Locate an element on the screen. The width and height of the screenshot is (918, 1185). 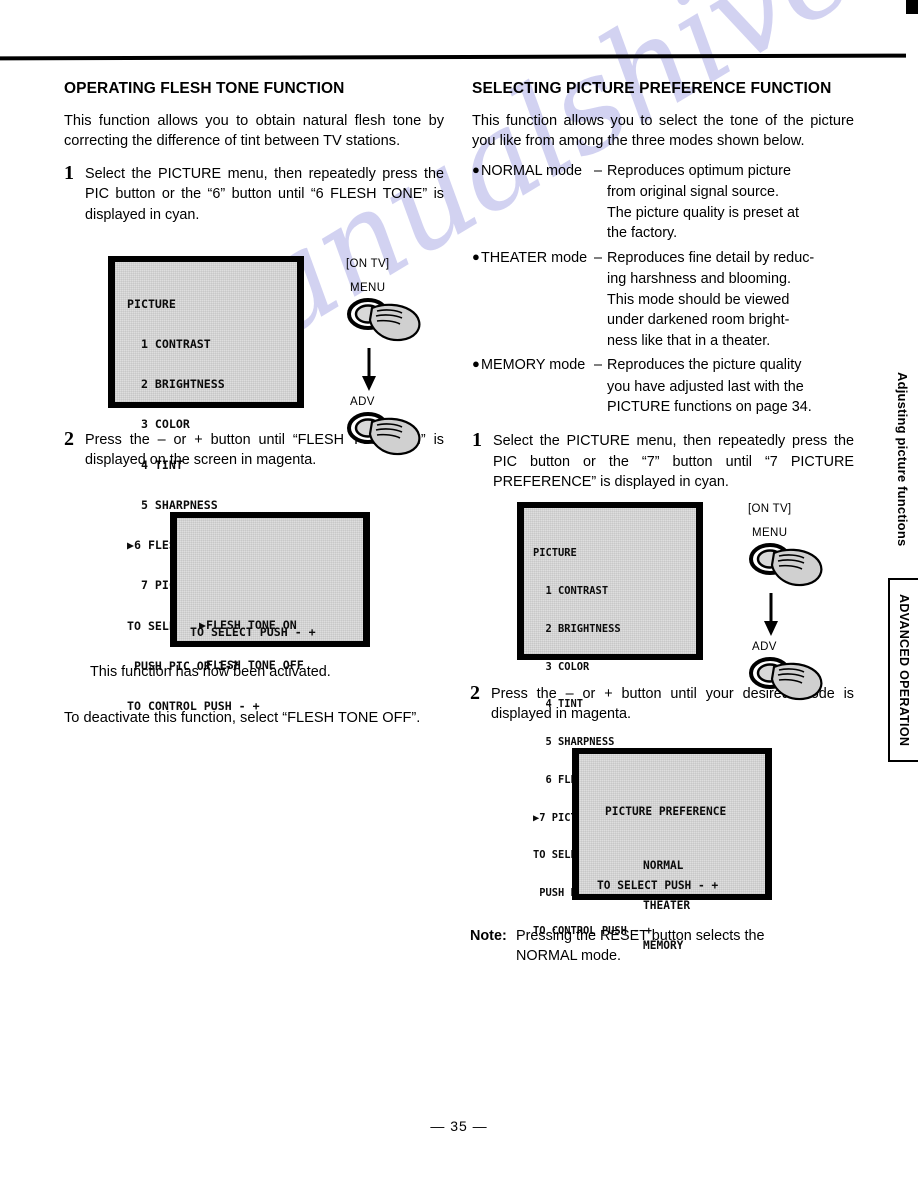
mode-desc-line: Reproduces optimum picture is located at coordinates (699, 171).